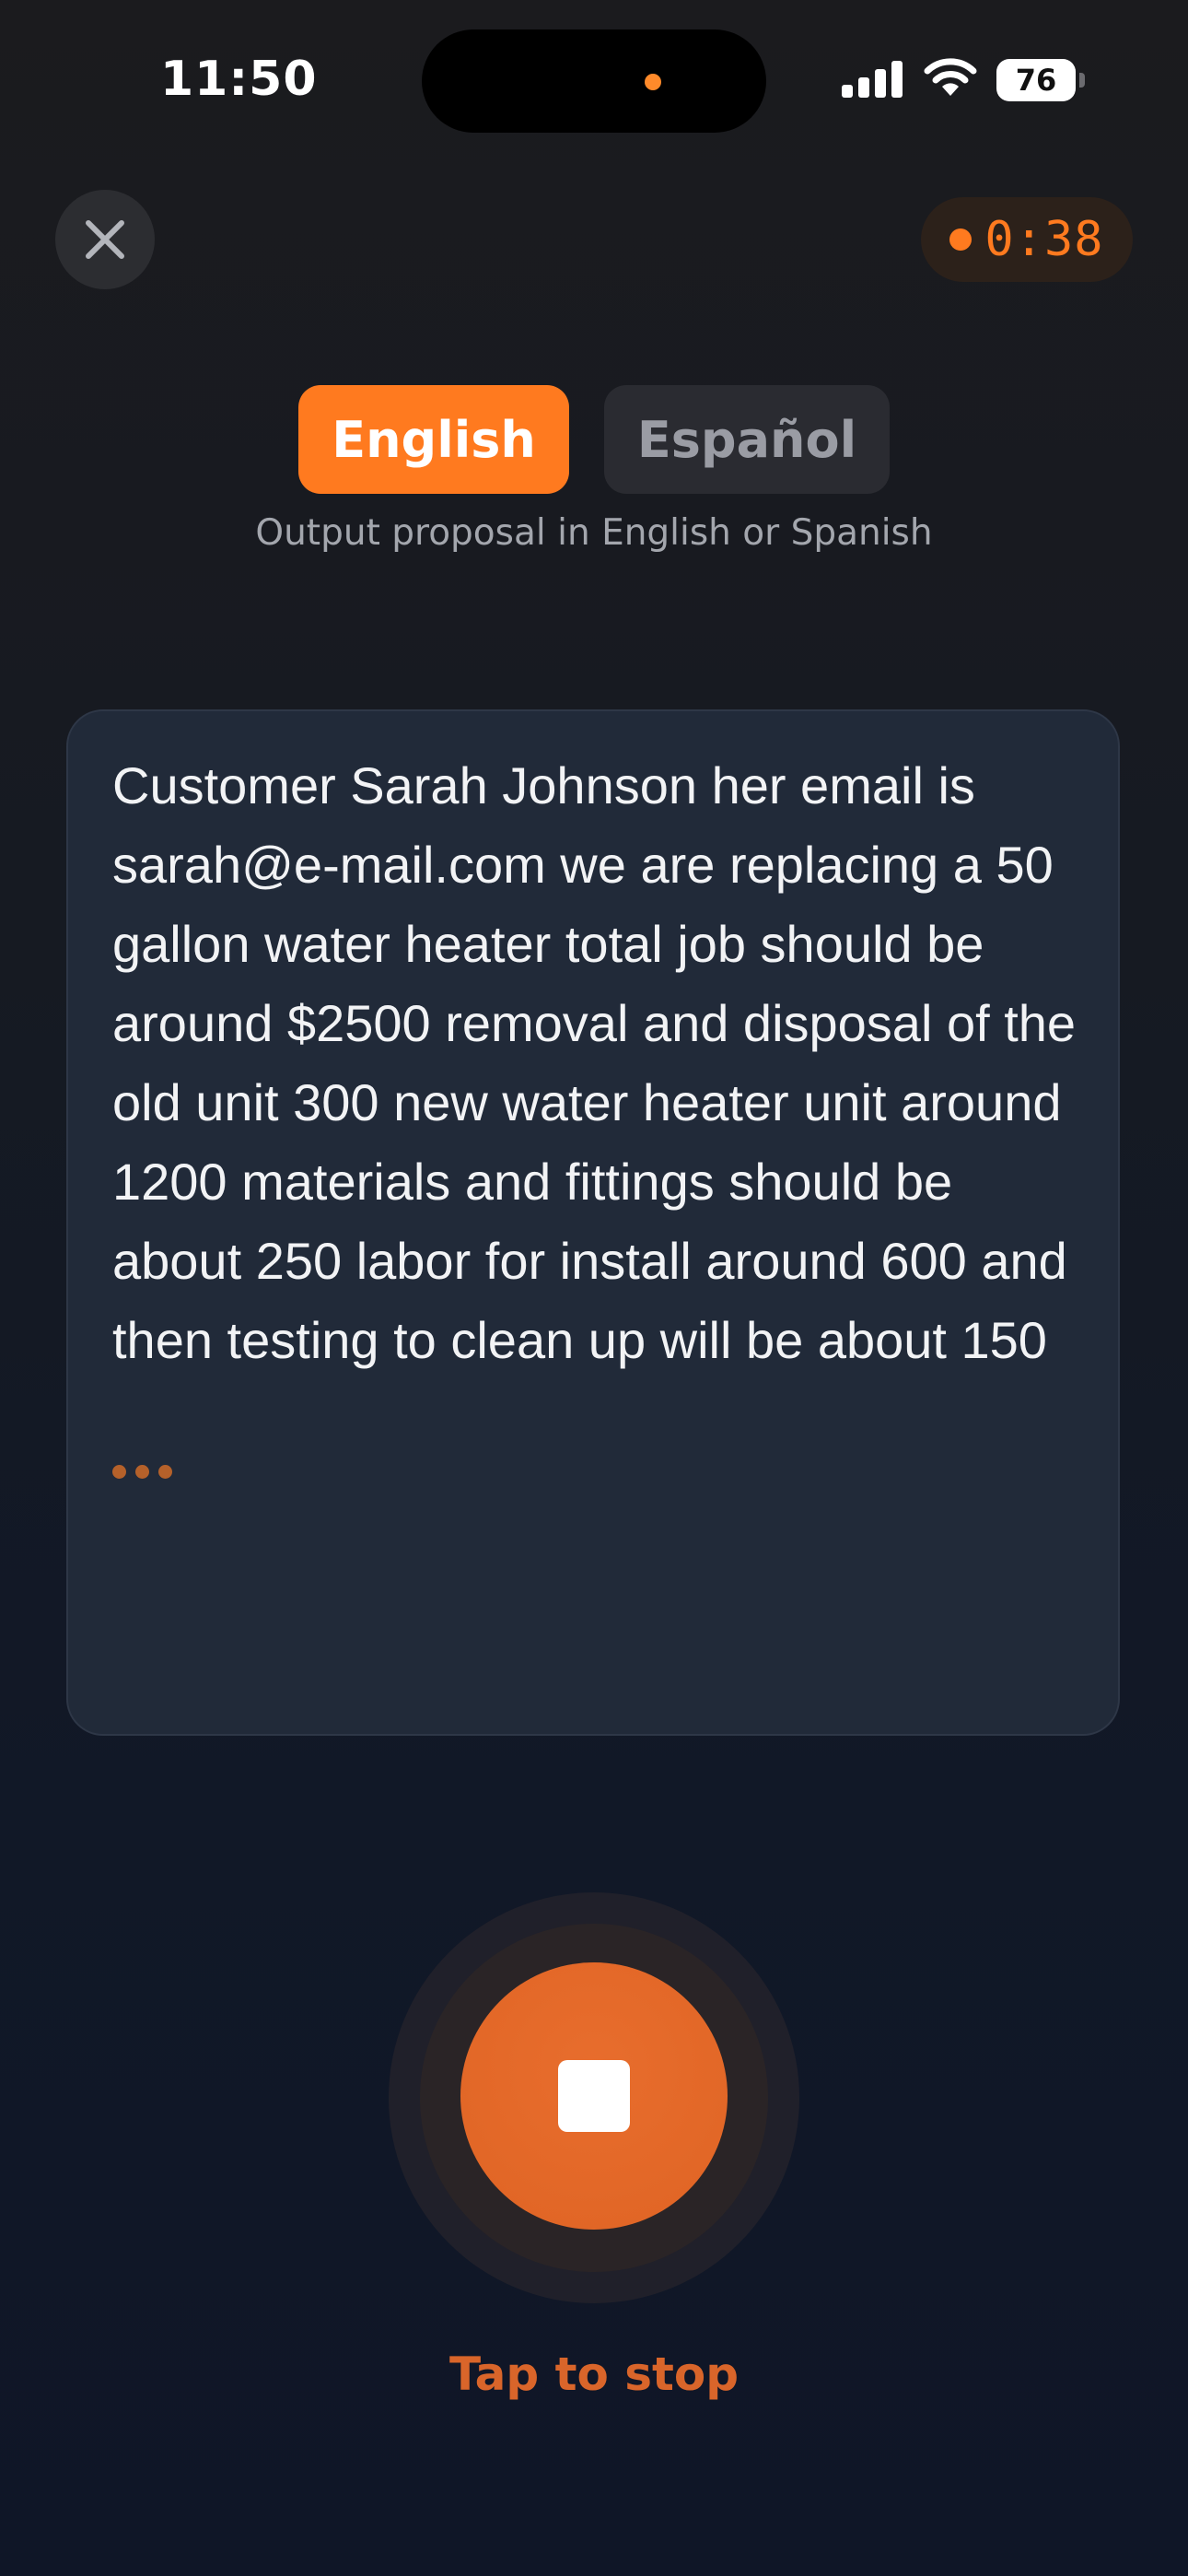 Image resolution: width=1188 pixels, height=2576 pixels. I want to click on timer-elapsed: 0:38, so click(1044, 239).